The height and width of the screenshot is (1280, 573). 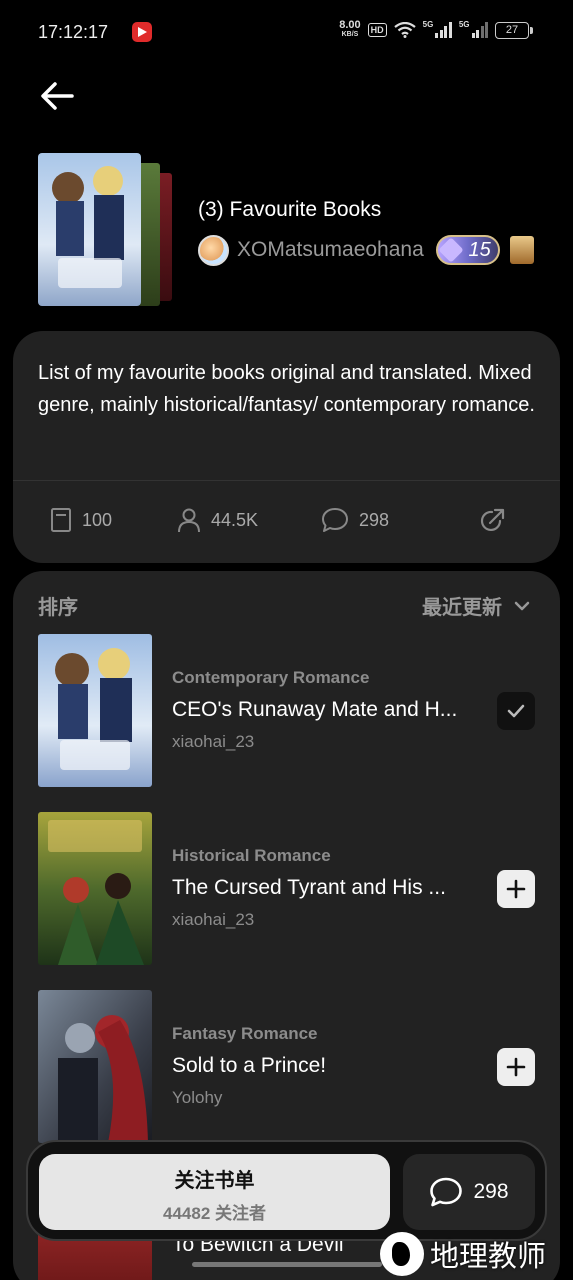 What do you see at coordinates (245, 1033) in the screenshot?
I see `book-genre: Fantasy Romance` at bounding box center [245, 1033].